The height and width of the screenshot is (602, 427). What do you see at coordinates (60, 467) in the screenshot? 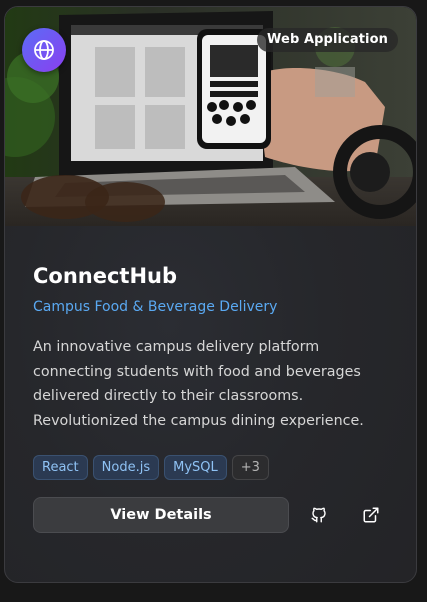
I see `tag-react: React` at bounding box center [60, 467].